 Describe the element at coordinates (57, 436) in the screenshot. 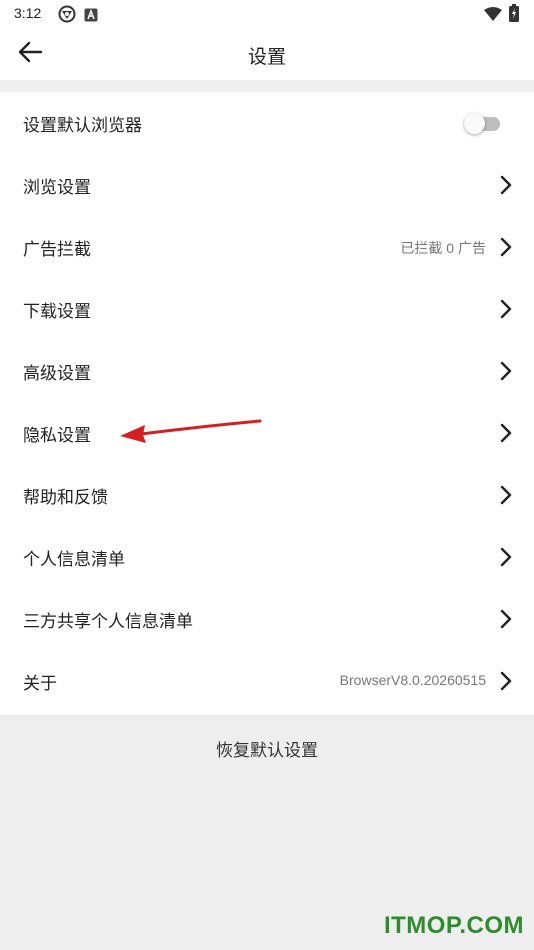

I see `settings-item-label: 隐私设置` at that location.